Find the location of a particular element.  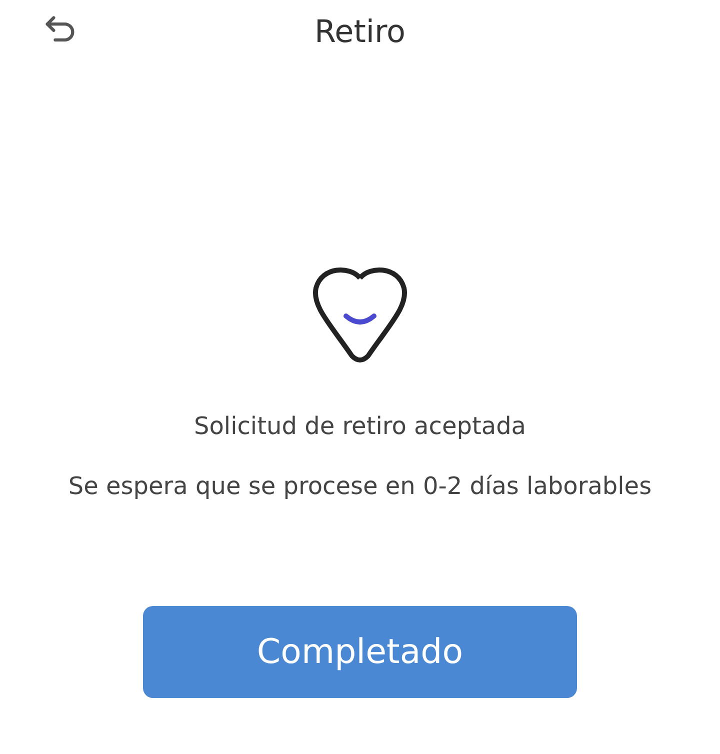

completed-button: Completado is located at coordinates (360, 652).